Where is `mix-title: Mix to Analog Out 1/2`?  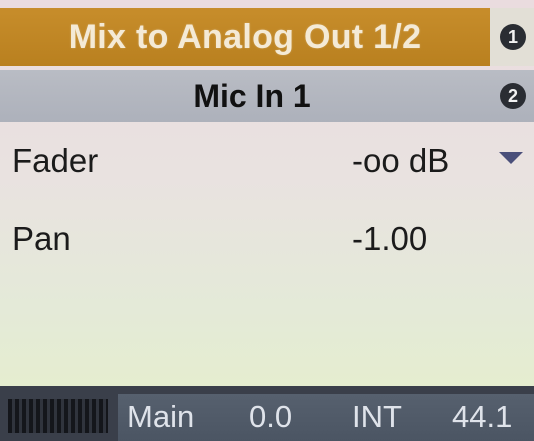
mix-title: Mix to Analog Out 1/2 is located at coordinates (245, 36).